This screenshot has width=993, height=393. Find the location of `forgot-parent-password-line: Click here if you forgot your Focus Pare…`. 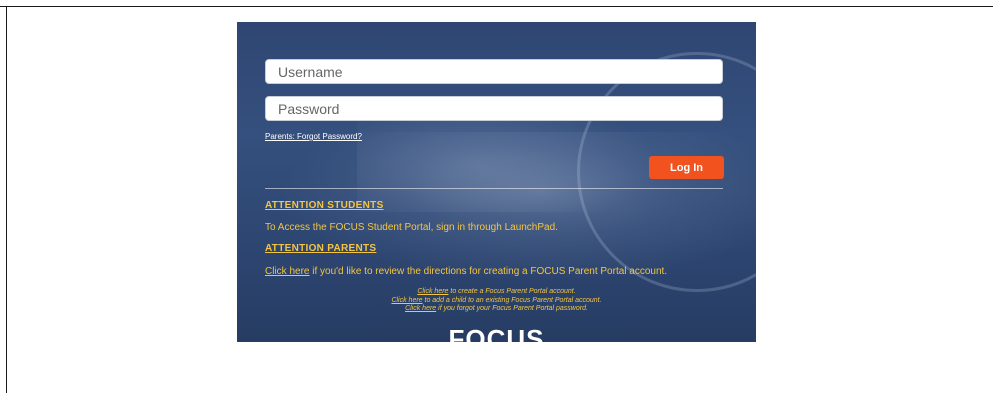

forgot-parent-password-line: Click here if you forgot your Focus Pare… is located at coordinates (496, 309).